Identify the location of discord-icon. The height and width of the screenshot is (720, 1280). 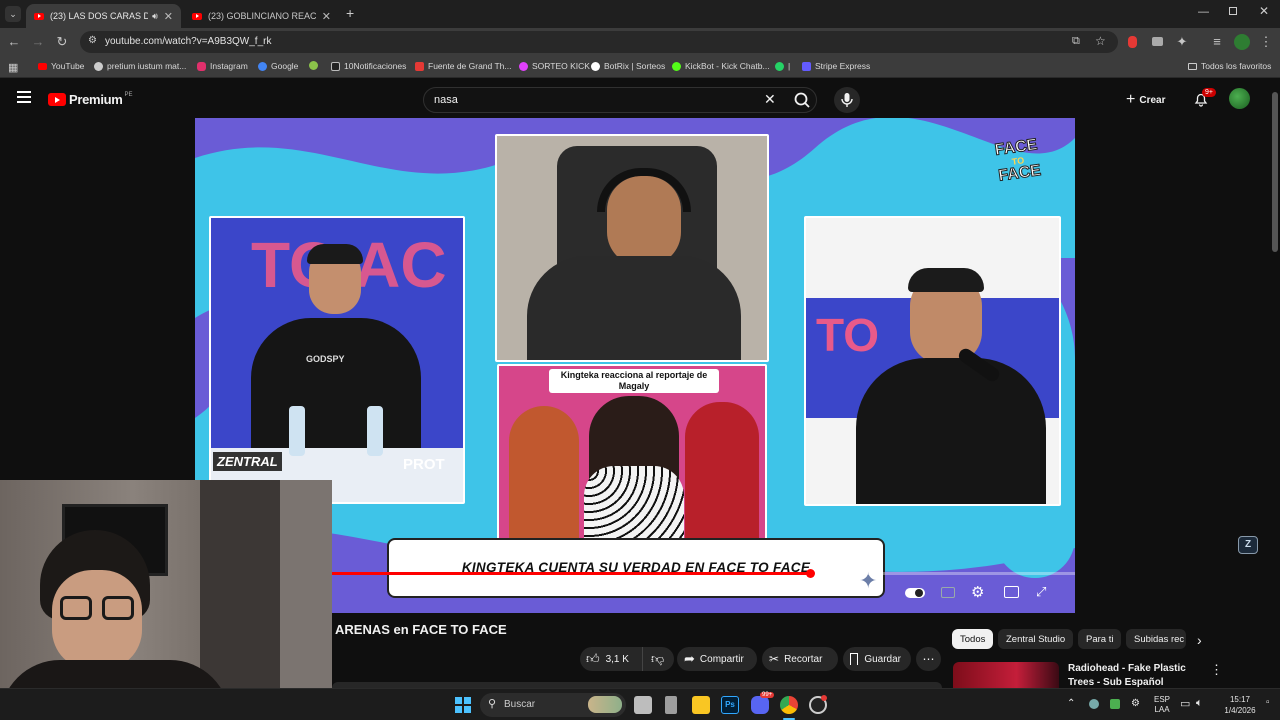
(760, 705).